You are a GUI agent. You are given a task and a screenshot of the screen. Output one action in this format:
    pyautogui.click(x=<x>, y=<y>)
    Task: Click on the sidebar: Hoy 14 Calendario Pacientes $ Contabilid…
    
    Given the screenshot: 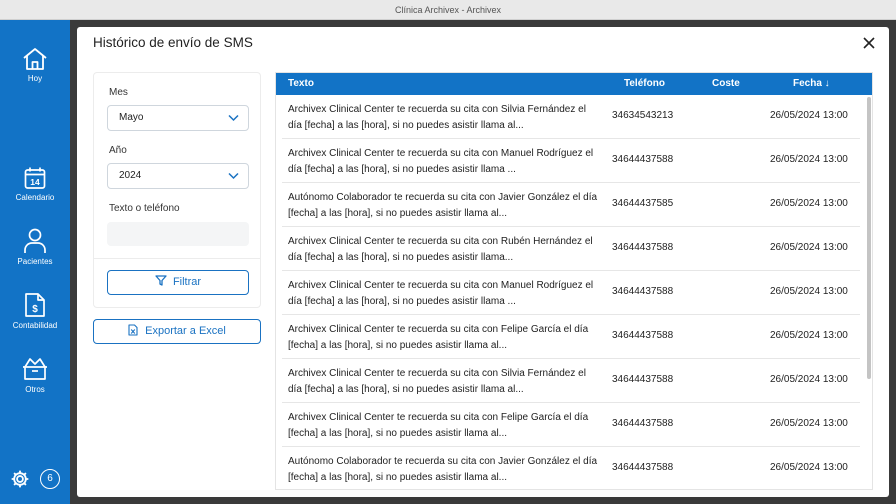 What is the action you would take?
    pyautogui.click(x=35, y=262)
    